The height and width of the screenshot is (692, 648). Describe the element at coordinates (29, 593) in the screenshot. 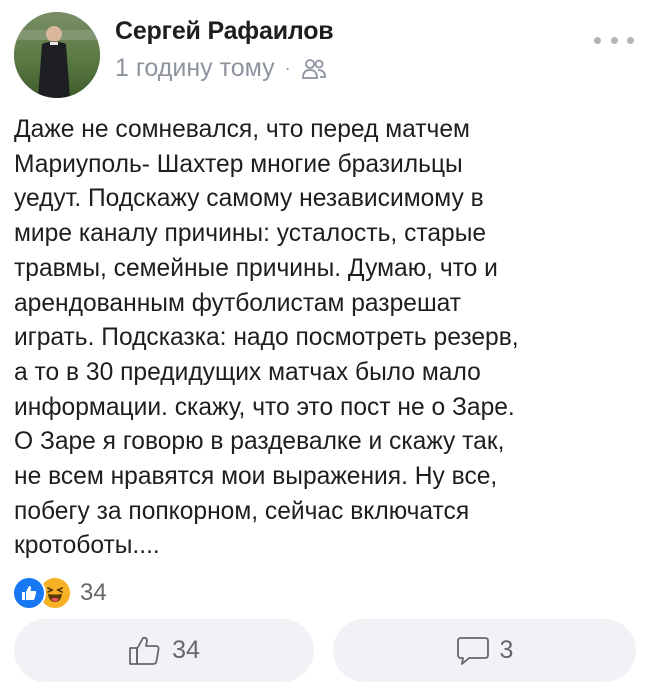

I see `like-reaction-icon` at that location.